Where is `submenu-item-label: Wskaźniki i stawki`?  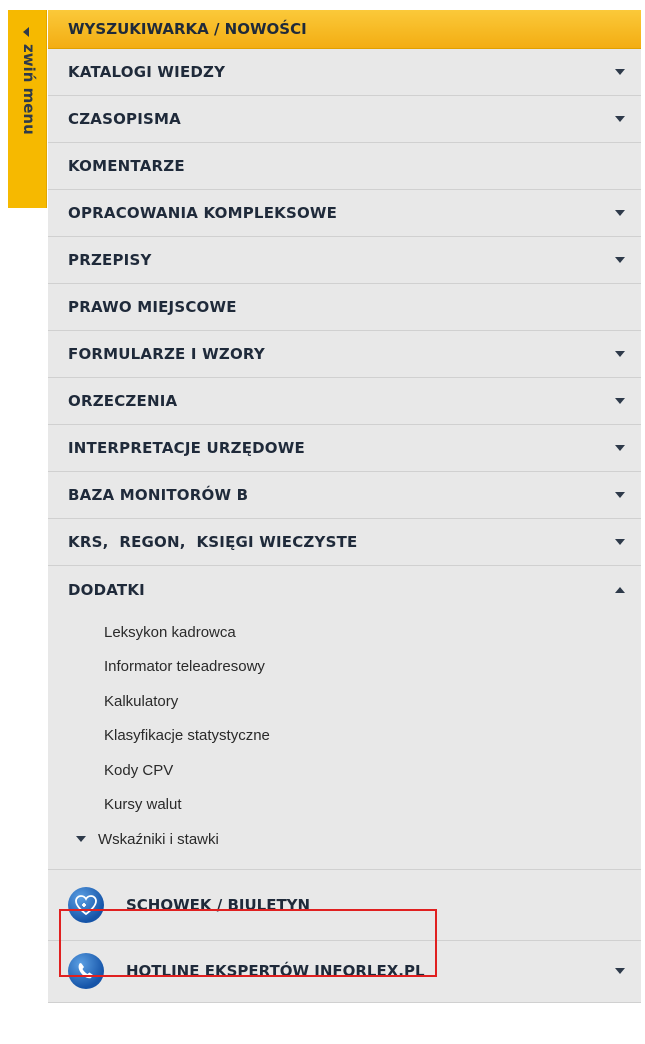
submenu-item-label: Wskaźniki i stawki is located at coordinates (158, 839).